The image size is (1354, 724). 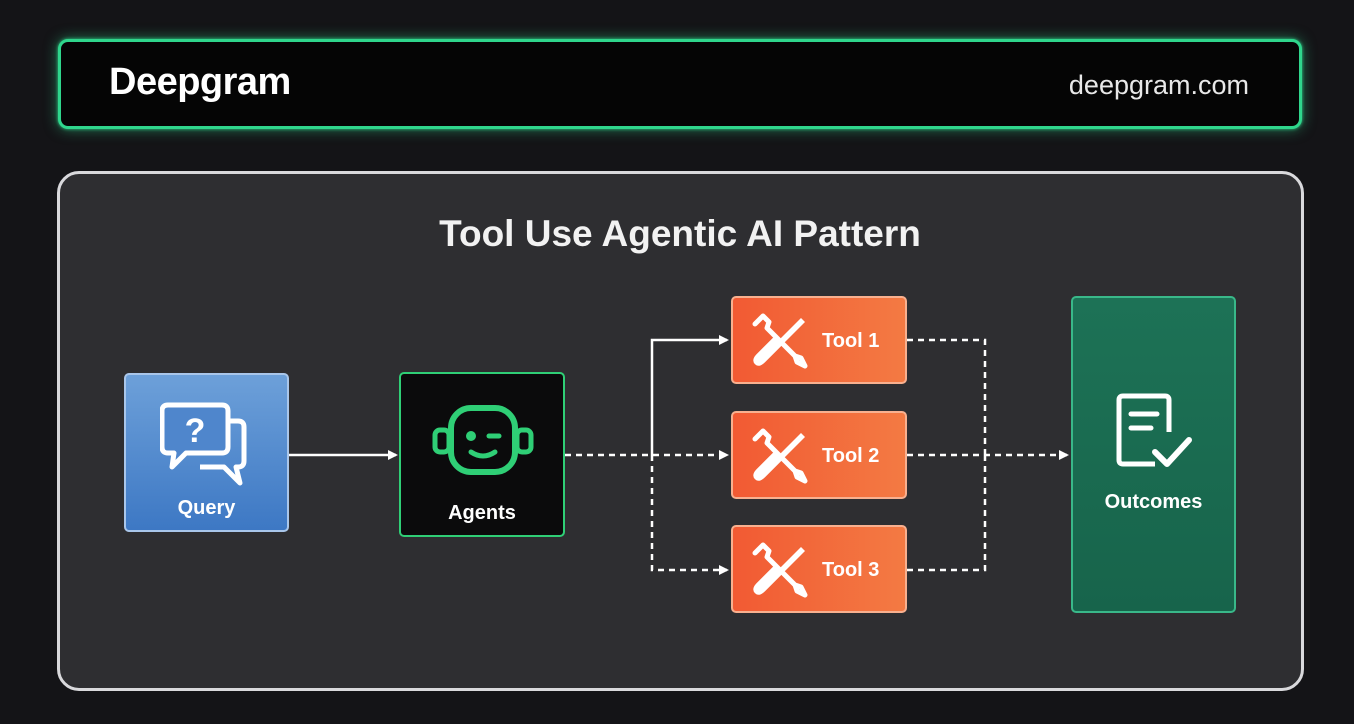 I want to click on outcomes-node: Outcomes, so click(x=1153, y=454).